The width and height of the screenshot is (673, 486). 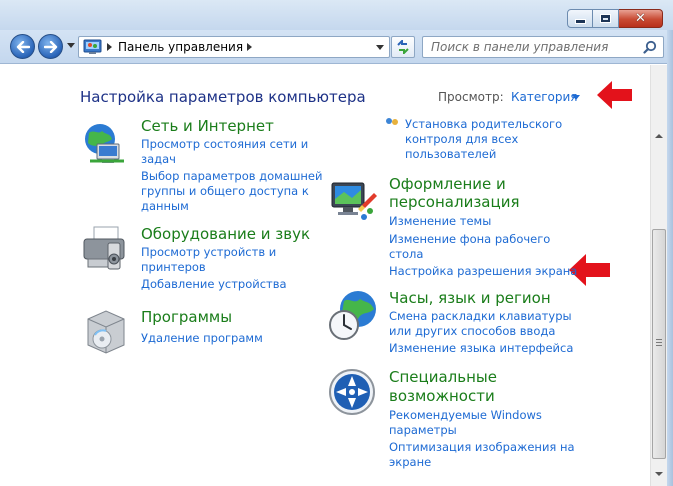 What do you see at coordinates (93, 47) in the screenshot?
I see `control-panel-icon` at bounding box center [93, 47].